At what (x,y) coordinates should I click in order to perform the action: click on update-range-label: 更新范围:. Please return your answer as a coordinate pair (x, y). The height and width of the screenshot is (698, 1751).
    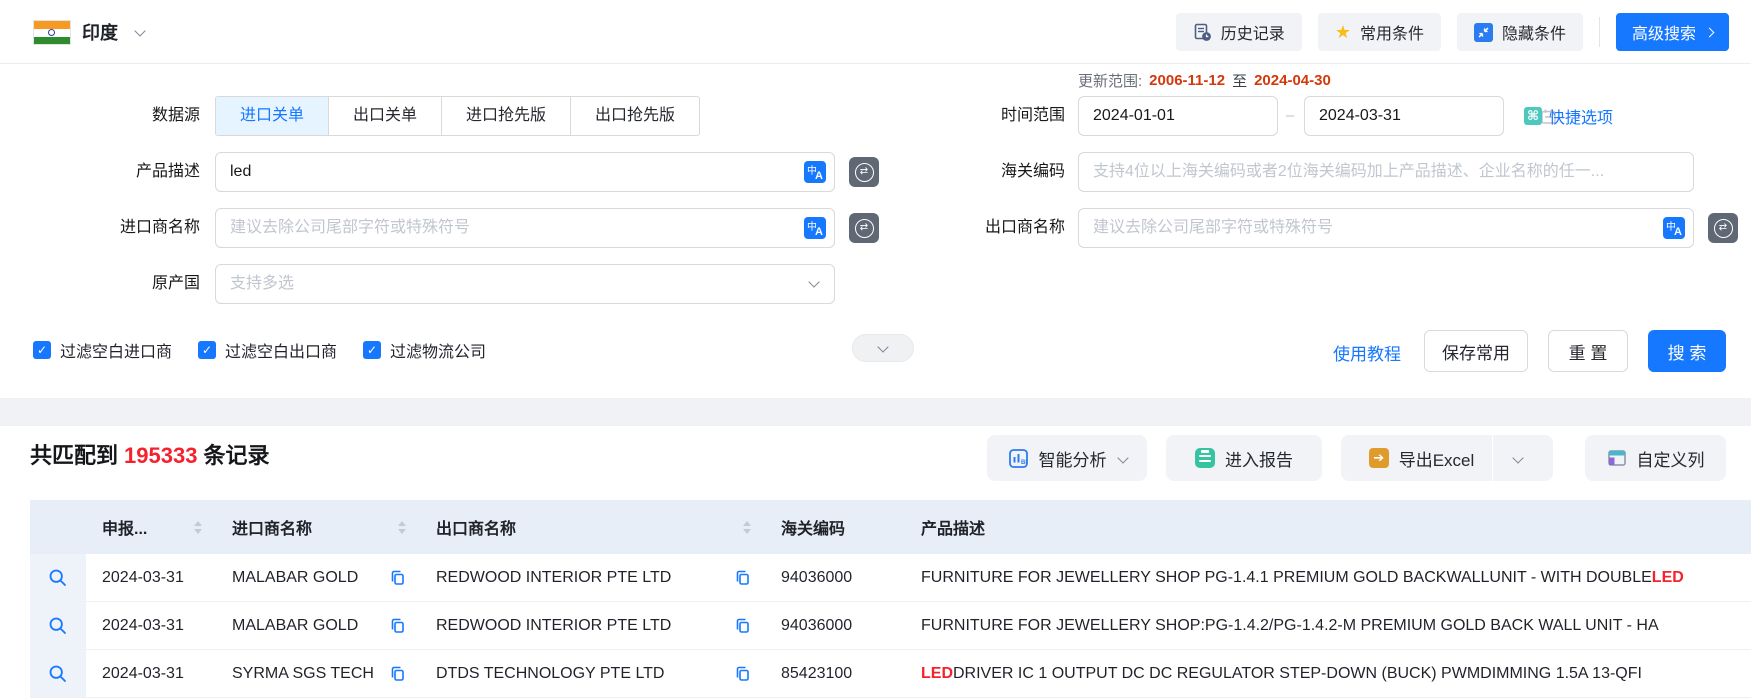
    Looking at the image, I should click on (1110, 81).